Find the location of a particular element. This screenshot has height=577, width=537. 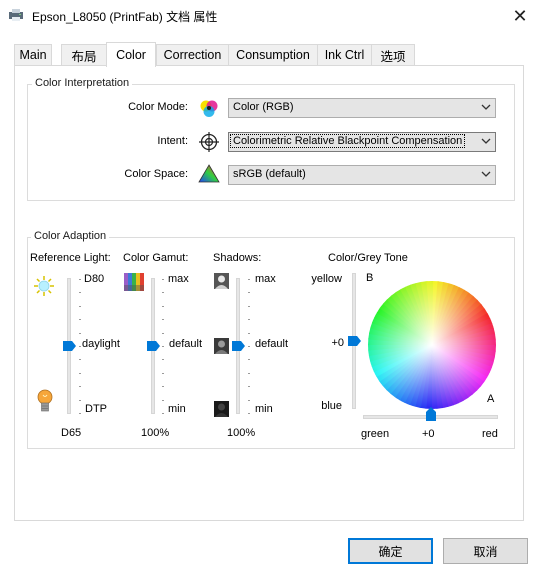

tone-vertical-slider-thumb is located at coordinates (355, 341).